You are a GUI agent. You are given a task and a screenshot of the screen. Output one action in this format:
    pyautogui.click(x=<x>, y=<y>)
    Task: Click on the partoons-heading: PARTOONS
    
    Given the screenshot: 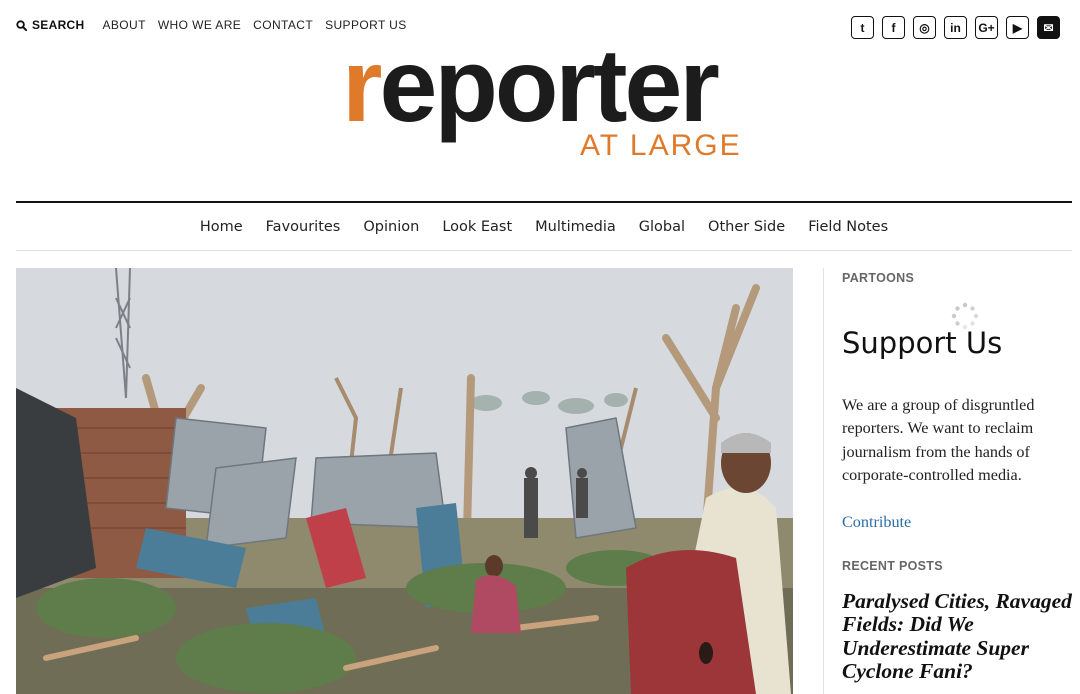 What is the action you would take?
    pyautogui.click(x=878, y=278)
    